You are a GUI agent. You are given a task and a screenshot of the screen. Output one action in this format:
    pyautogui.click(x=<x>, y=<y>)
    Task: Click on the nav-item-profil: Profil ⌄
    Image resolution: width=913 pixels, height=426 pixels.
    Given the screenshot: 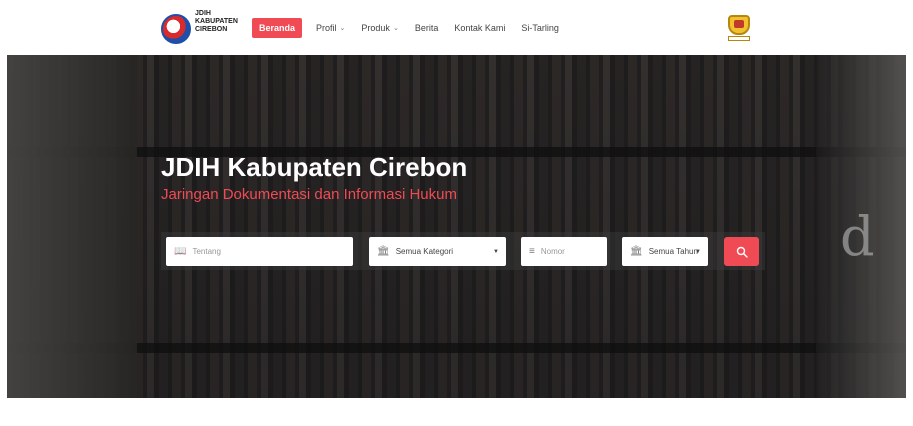 What is the action you would take?
    pyautogui.click(x=330, y=28)
    